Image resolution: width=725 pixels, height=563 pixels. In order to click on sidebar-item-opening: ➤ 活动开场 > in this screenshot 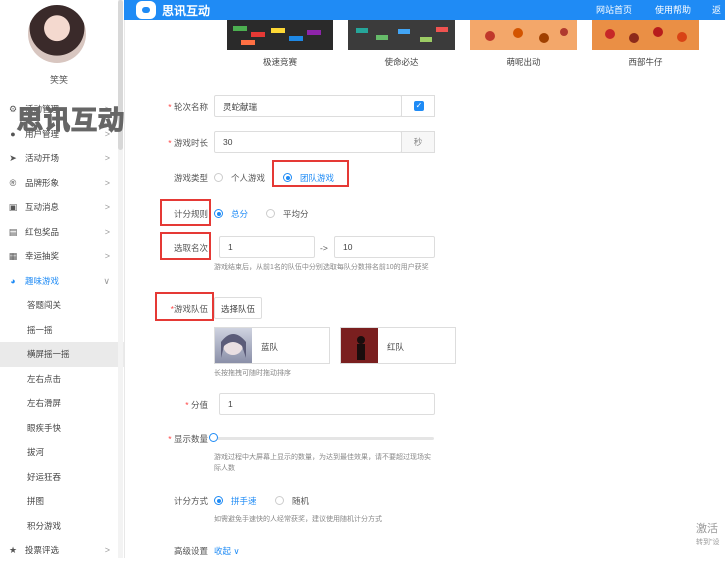, I will do `click(62, 158)`.